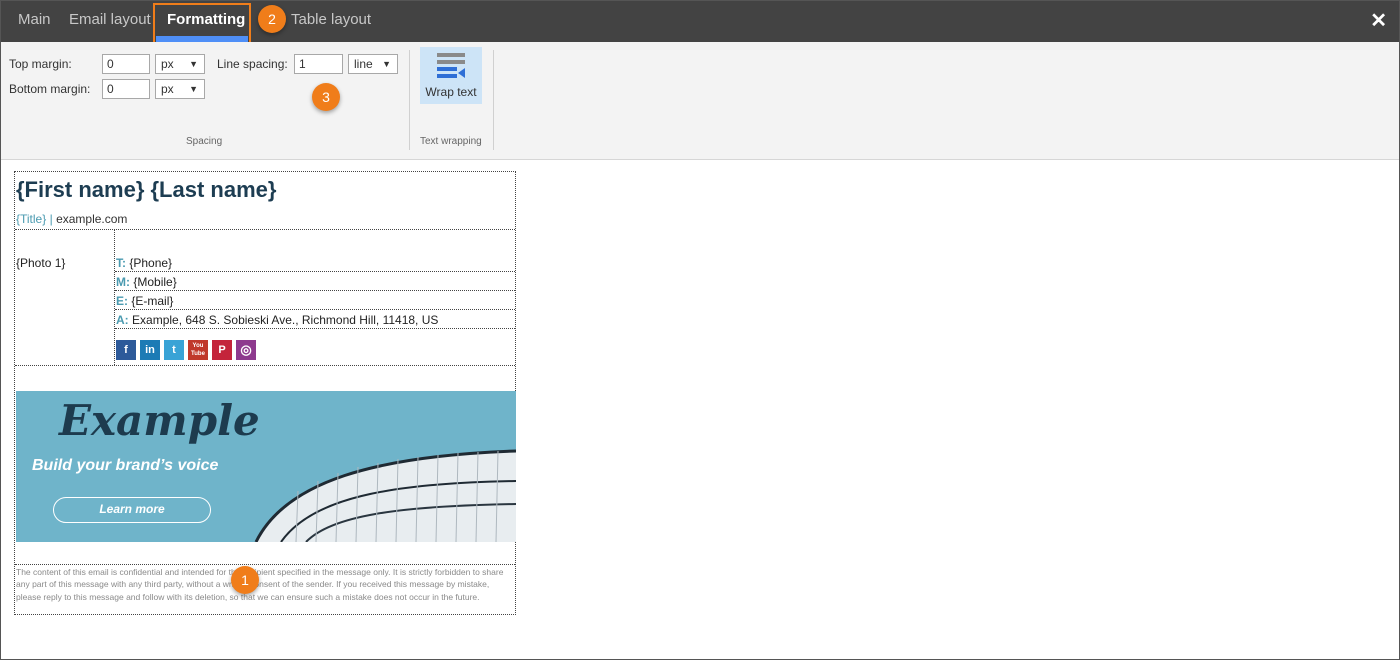 The height and width of the screenshot is (660, 1400). I want to click on twitter-icon: t, so click(174, 350).